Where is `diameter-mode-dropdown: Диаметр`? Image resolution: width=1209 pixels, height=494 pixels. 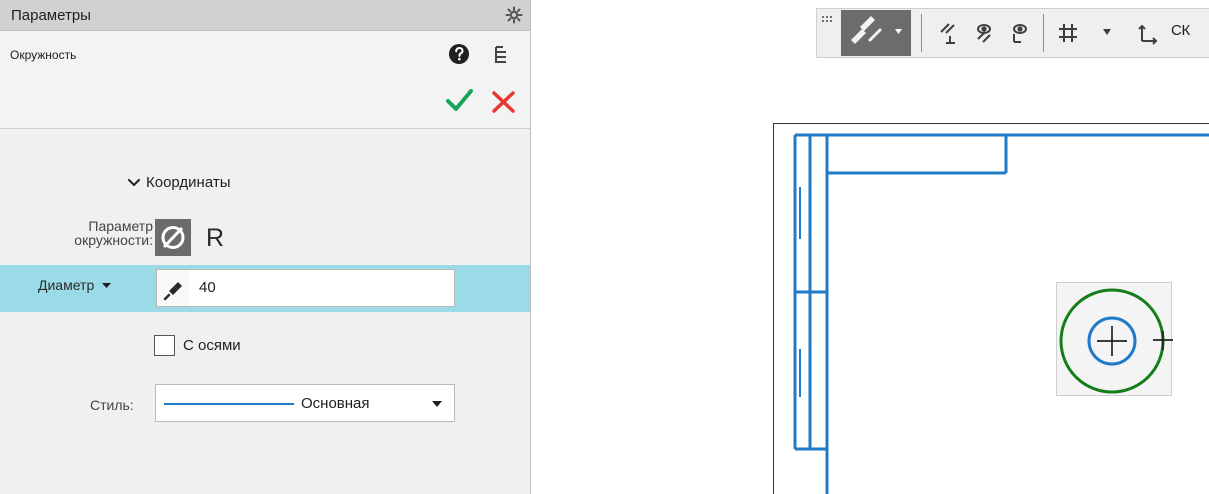 diameter-mode-dropdown: Диаметр is located at coordinates (75, 285).